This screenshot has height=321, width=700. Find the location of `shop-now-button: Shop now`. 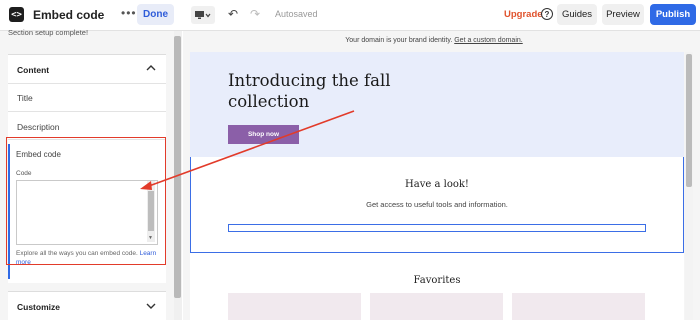

shop-now-button: Shop now is located at coordinates (263, 134).